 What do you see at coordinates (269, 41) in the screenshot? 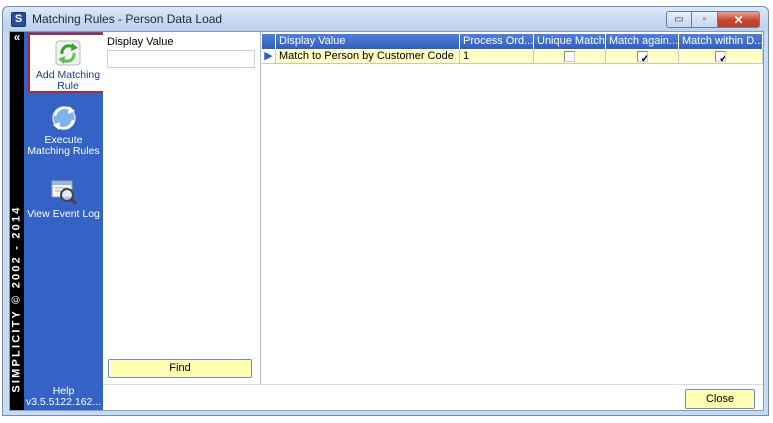
I see `grid-header-corner` at bounding box center [269, 41].